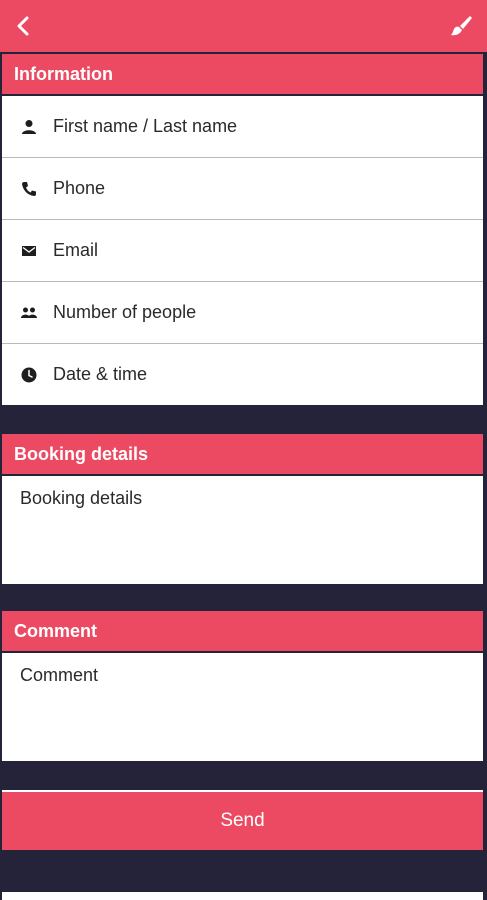  What do you see at coordinates (242, 189) in the screenshot?
I see `phone-field: Phone` at bounding box center [242, 189].